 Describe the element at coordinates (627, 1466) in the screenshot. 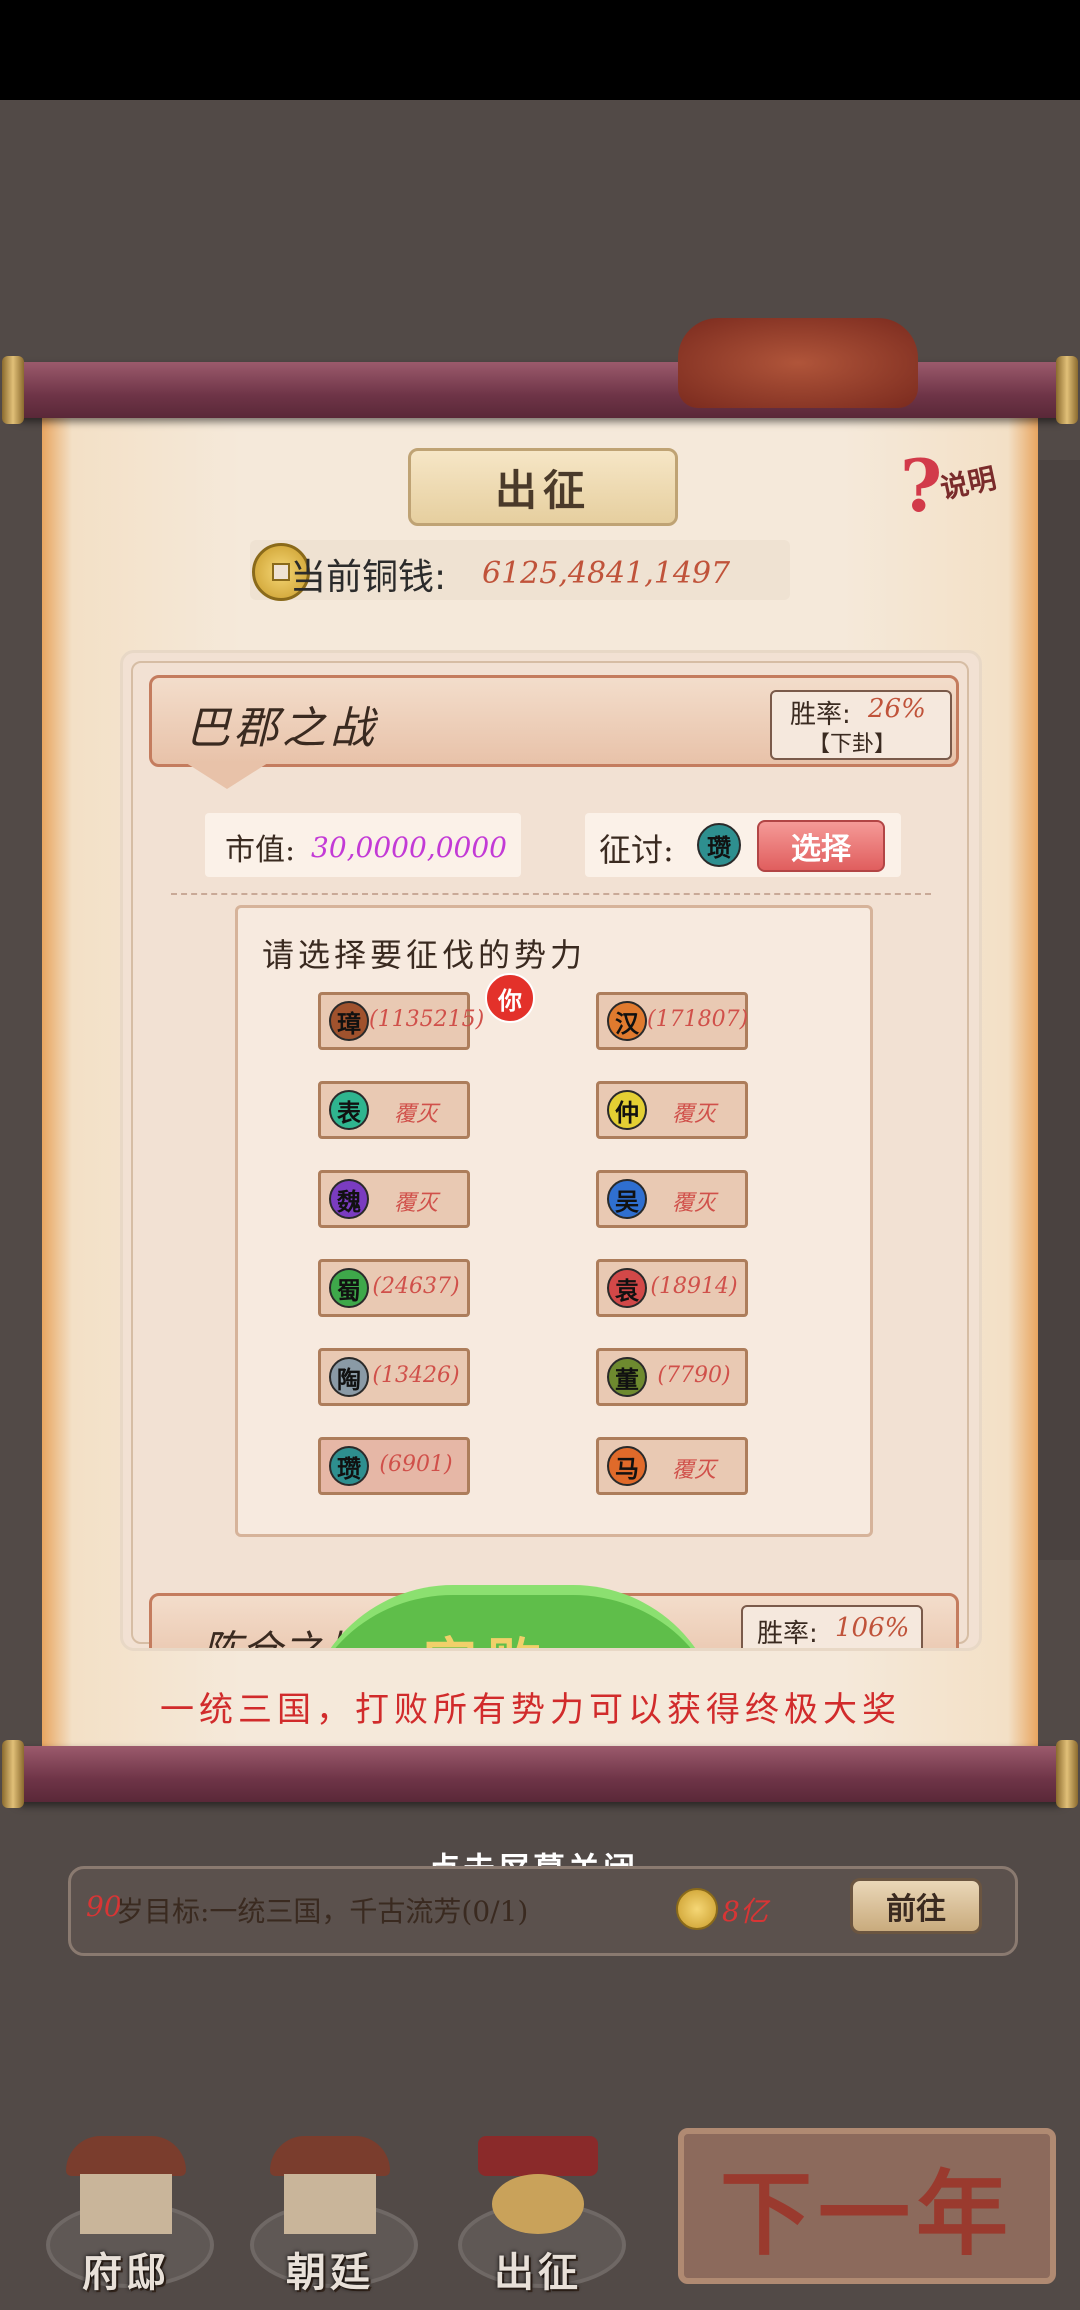

I see `faction-emblem-icon: 马` at that location.